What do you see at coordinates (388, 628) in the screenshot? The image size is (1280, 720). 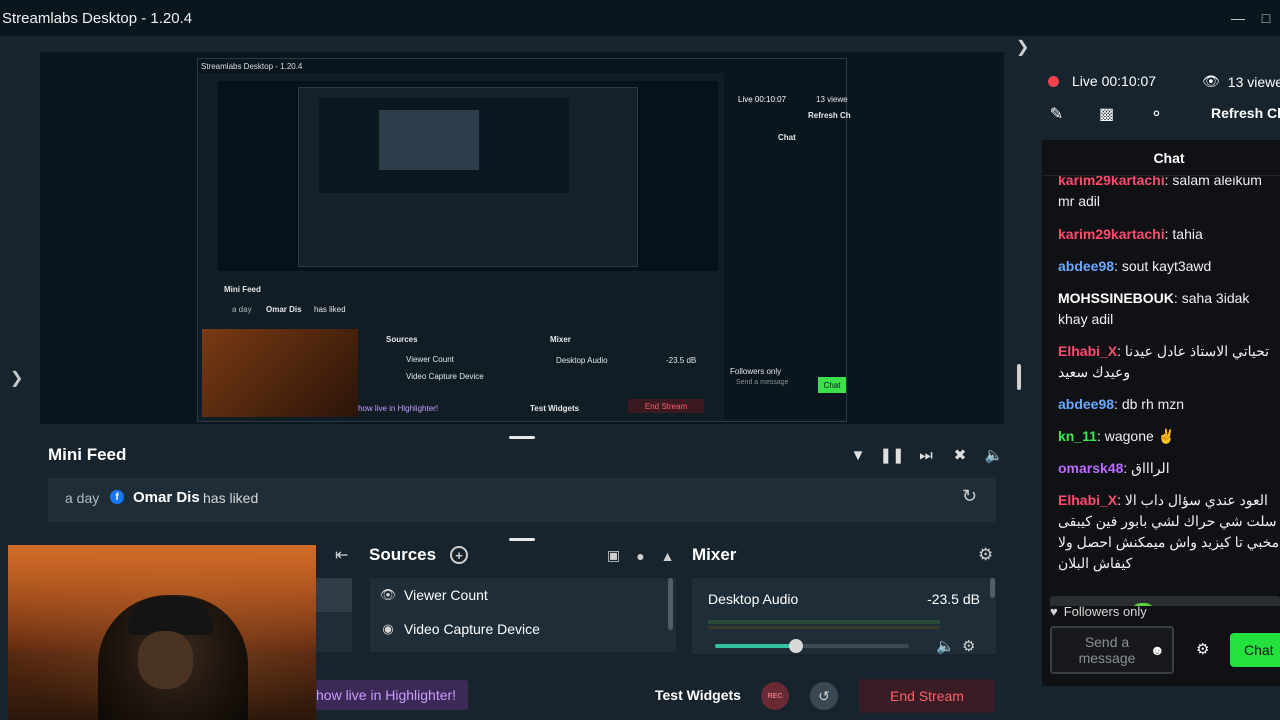 I see `webcam-icon: ◉` at bounding box center [388, 628].